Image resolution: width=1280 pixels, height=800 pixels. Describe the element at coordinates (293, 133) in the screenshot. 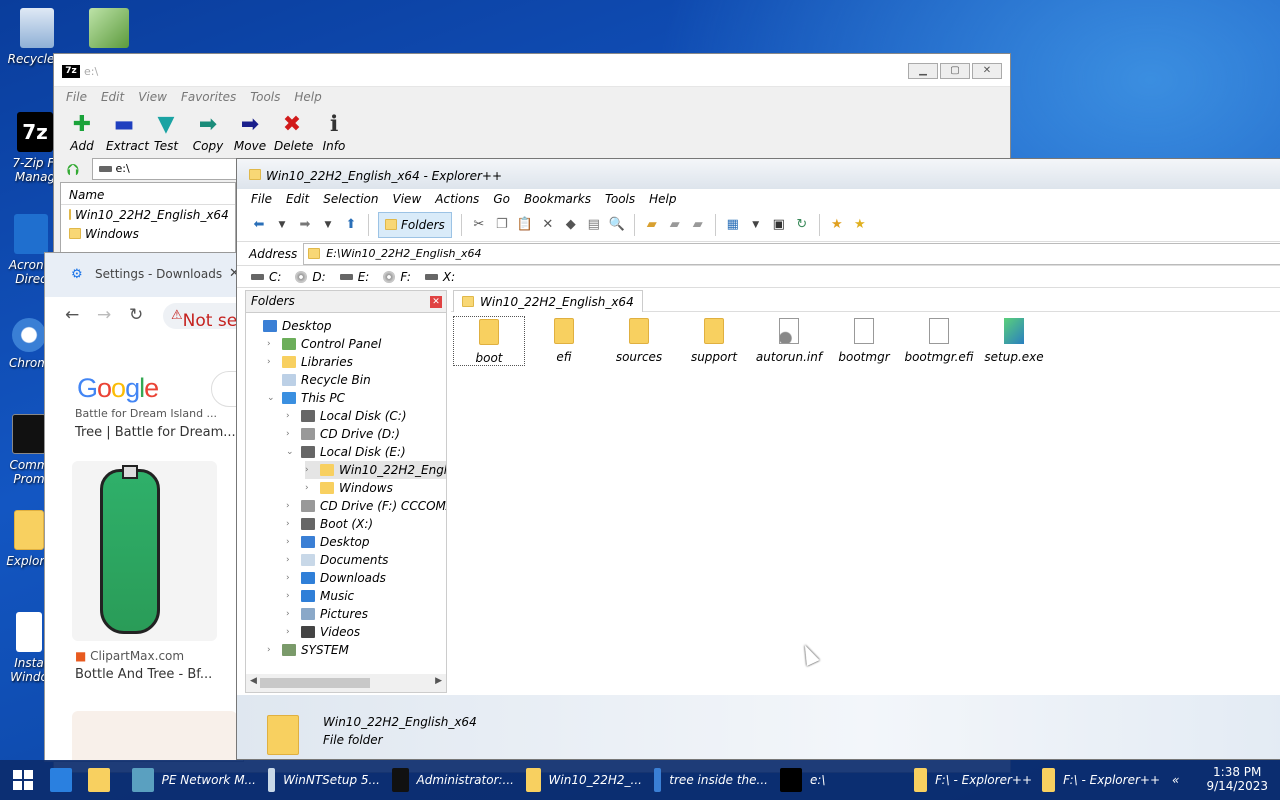

I see `delete-button: ✖ Delete` at that location.